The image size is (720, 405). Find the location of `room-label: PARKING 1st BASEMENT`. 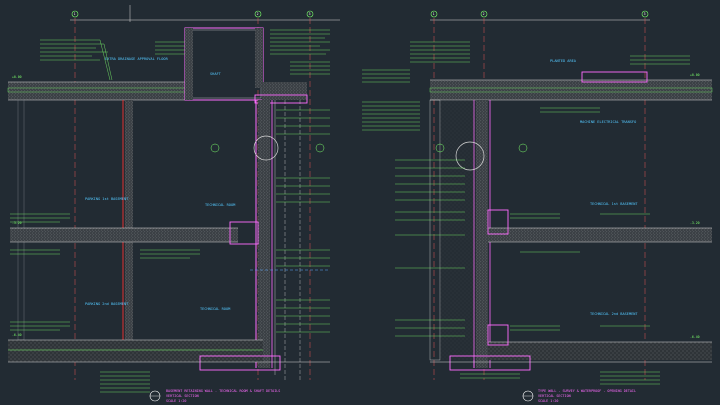

room-label: PARKING 1st BASEMENT is located at coordinates (107, 199).